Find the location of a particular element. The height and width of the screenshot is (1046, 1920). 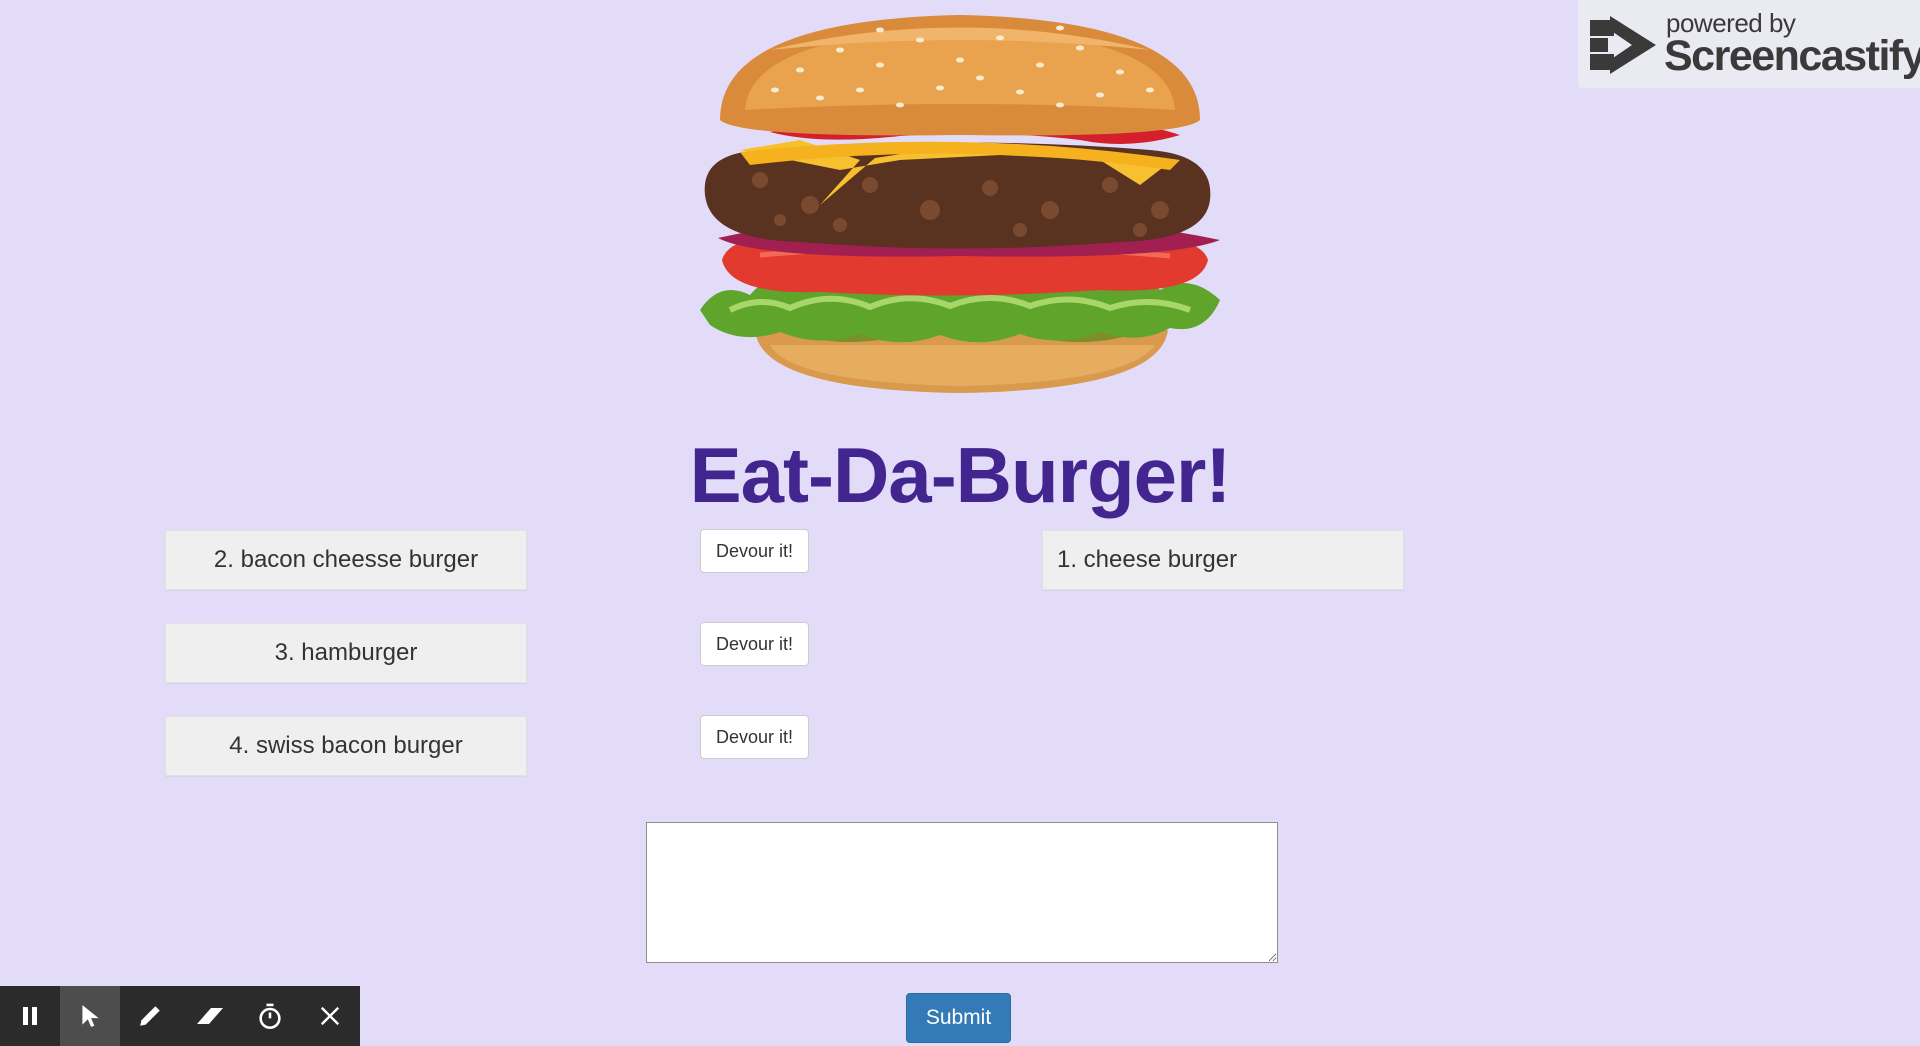

pen-button is located at coordinates (150, 1016).